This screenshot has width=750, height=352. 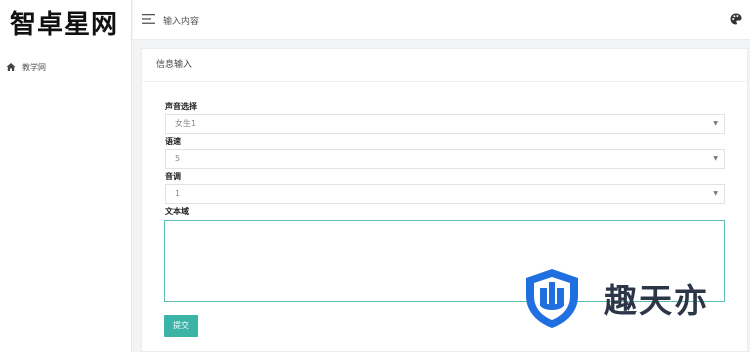 What do you see at coordinates (149, 19) in the screenshot?
I see `menu-icon` at bounding box center [149, 19].